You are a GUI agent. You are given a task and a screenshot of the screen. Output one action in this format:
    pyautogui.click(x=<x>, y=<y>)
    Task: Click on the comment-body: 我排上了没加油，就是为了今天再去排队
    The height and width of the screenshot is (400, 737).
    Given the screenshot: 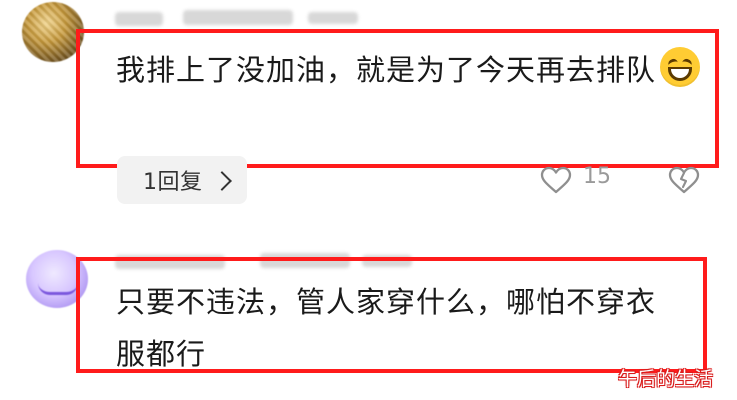 What is the action you would take?
    pyautogui.click(x=386, y=70)
    